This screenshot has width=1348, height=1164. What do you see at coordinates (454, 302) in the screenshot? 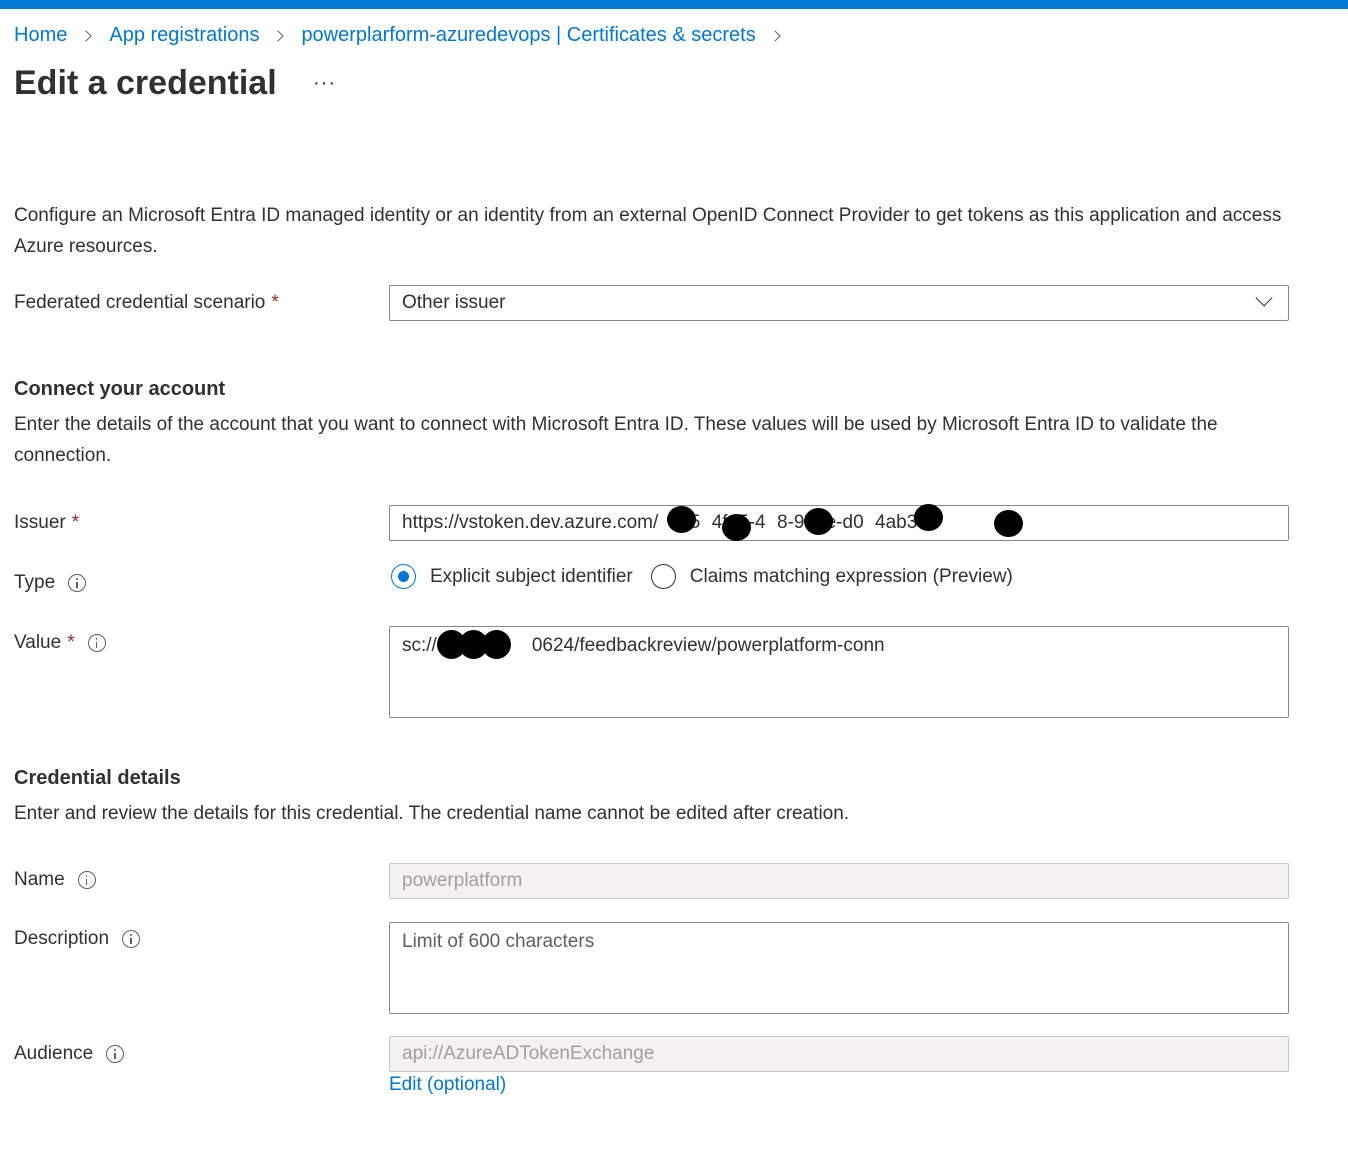
I see `scenario-selected-value: Other issuer` at bounding box center [454, 302].